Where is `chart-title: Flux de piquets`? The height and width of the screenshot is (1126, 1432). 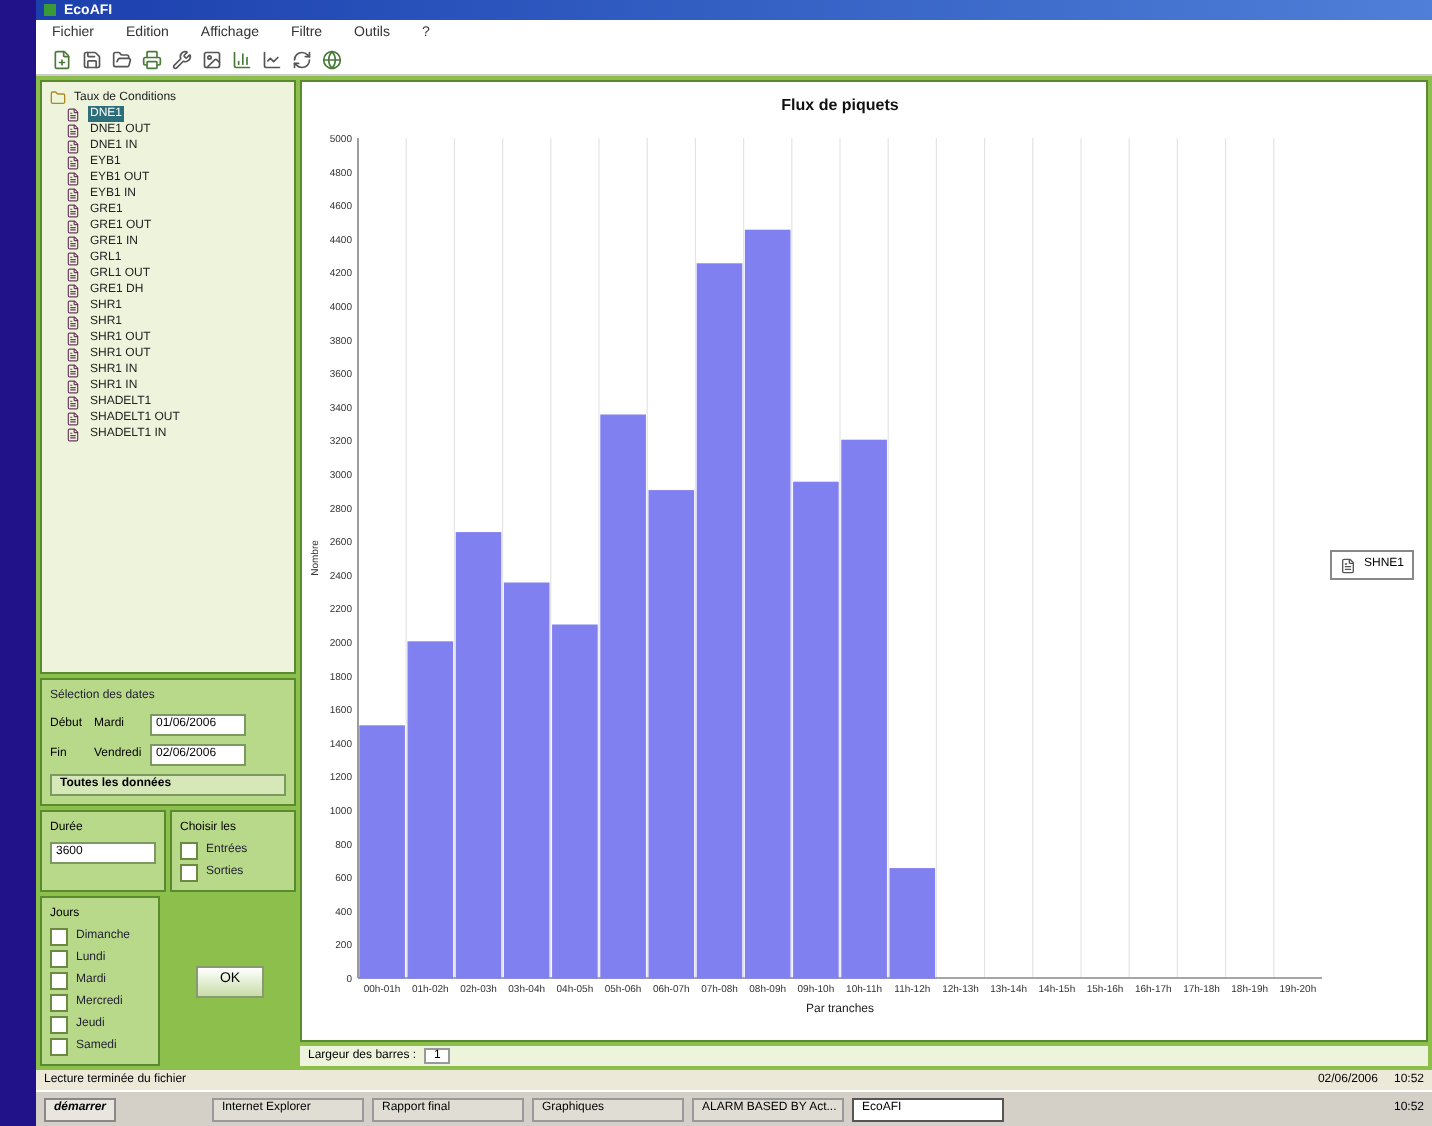 chart-title: Flux de piquets is located at coordinates (840, 105).